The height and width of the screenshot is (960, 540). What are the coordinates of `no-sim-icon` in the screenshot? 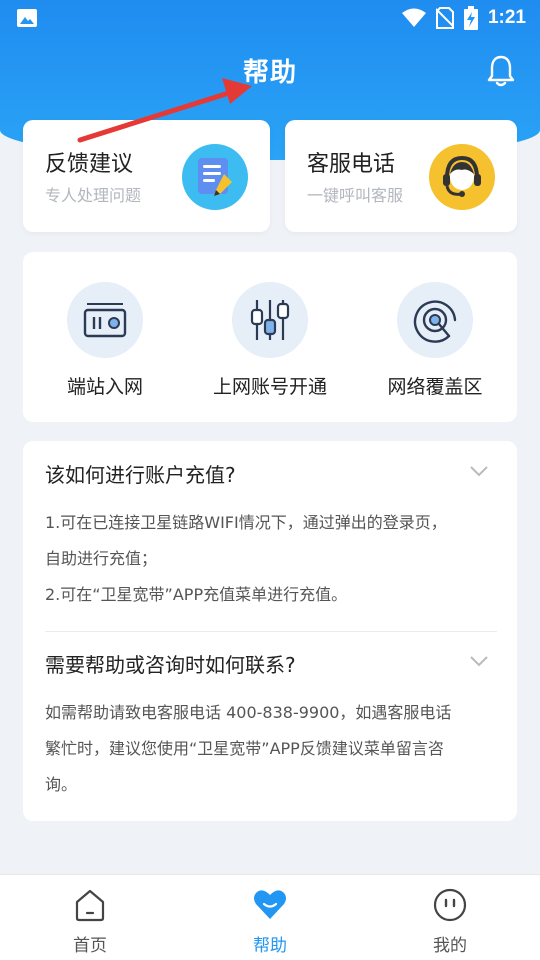 It's located at (444, 18).